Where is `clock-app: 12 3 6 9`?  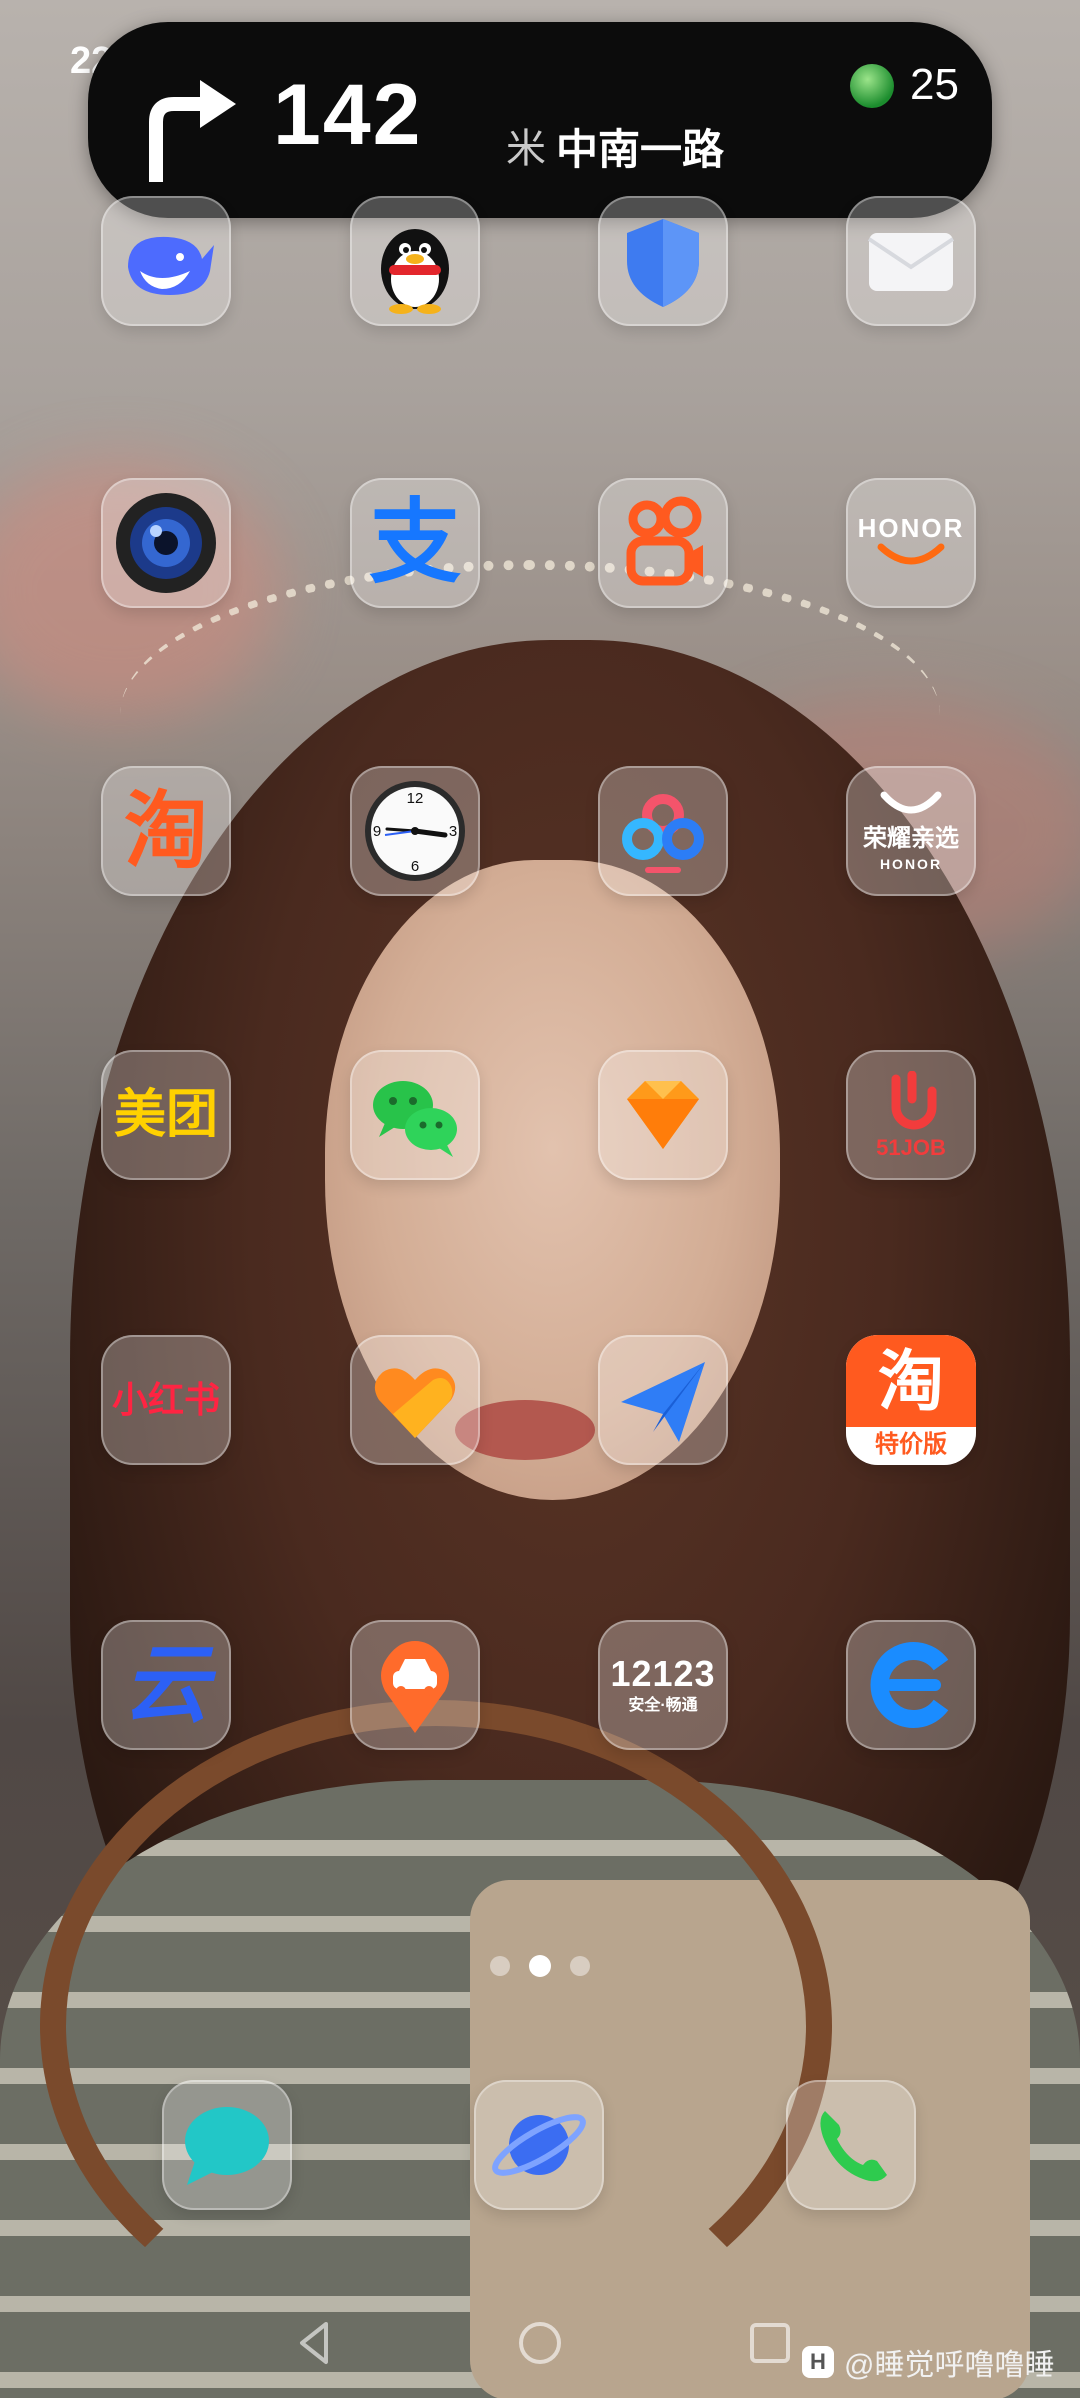 clock-app: 12 3 6 9 is located at coordinates (415, 831).